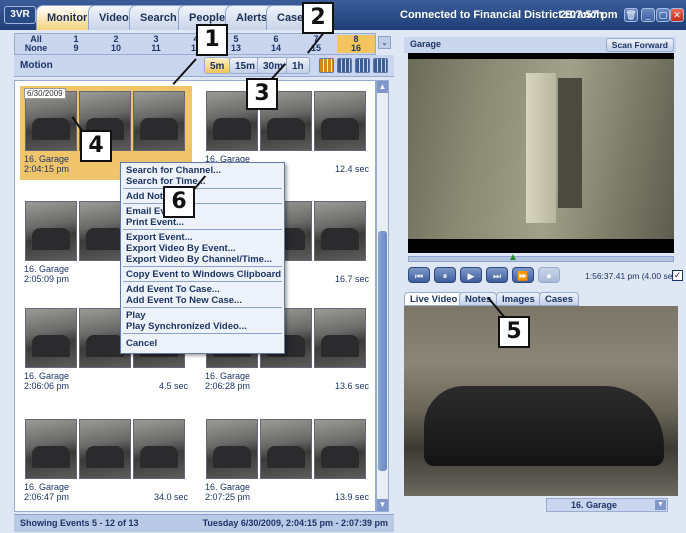  I want to click on app-logo: 3VR, so click(20, 15).